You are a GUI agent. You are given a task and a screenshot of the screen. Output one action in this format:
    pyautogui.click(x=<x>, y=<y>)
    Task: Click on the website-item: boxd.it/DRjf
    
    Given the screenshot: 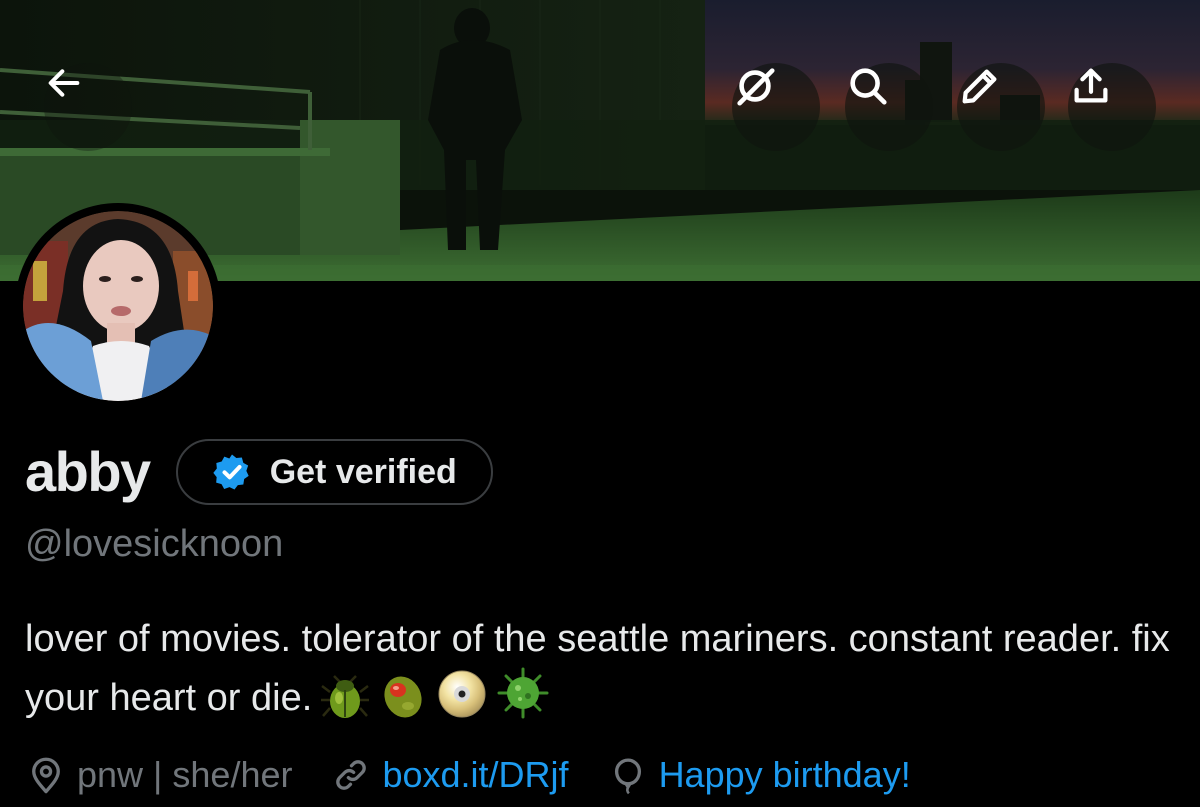 What is the action you would take?
    pyautogui.click(x=449, y=775)
    